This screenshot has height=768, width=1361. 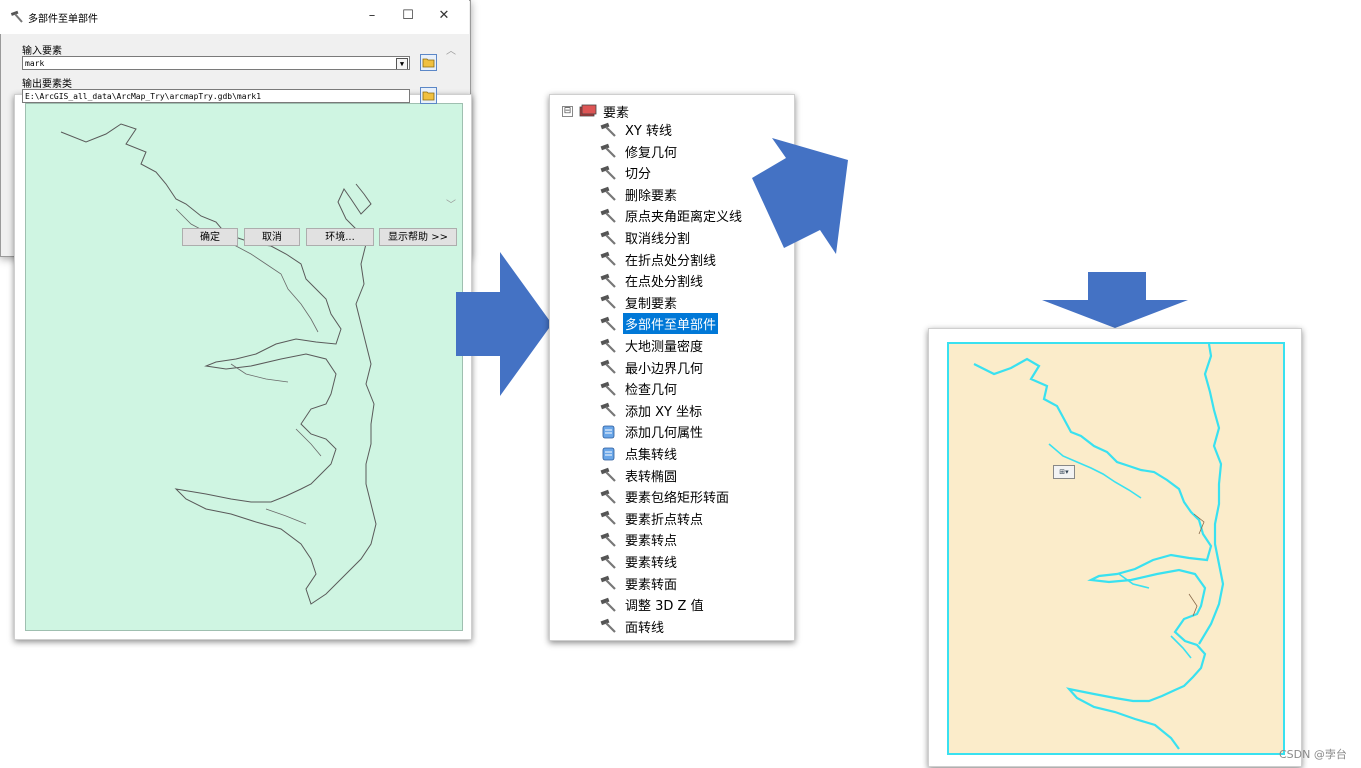 I want to click on tree-item: 要素转点, so click(x=639, y=539).